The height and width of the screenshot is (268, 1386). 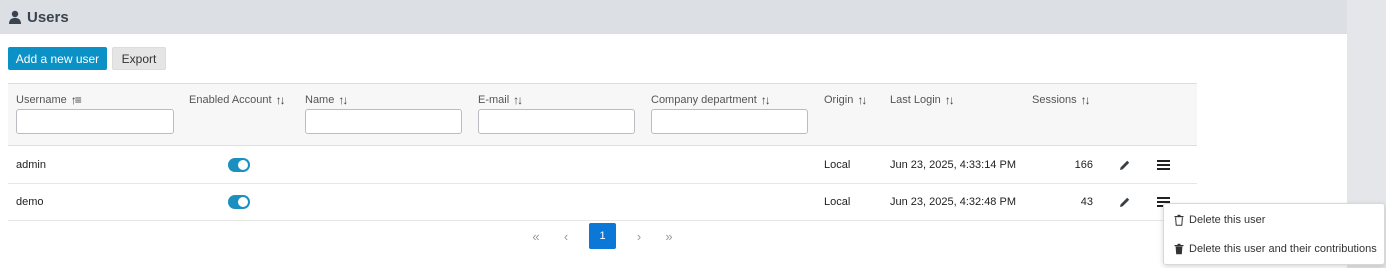 I want to click on table-row: admin Local Jun 23, 2025, 4:33:14 PM 166, so click(x=602, y=165).